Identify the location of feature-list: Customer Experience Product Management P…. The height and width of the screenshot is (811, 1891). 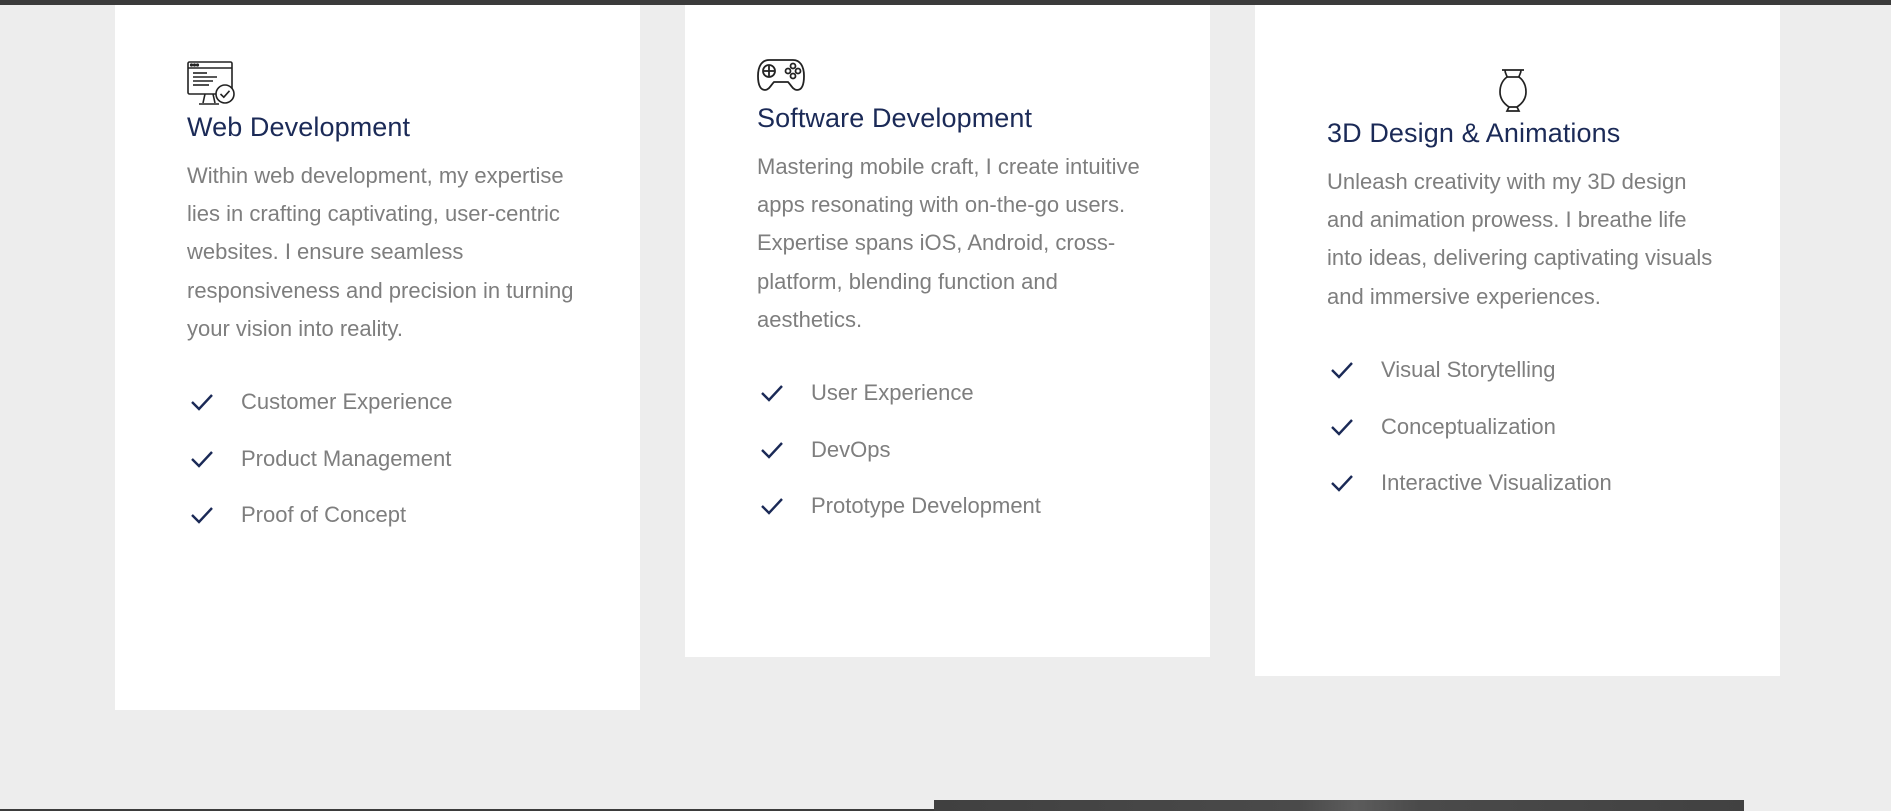
(397, 459).